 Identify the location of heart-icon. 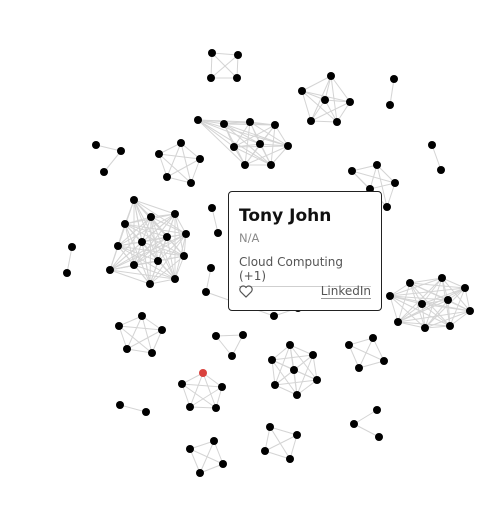
(246, 291).